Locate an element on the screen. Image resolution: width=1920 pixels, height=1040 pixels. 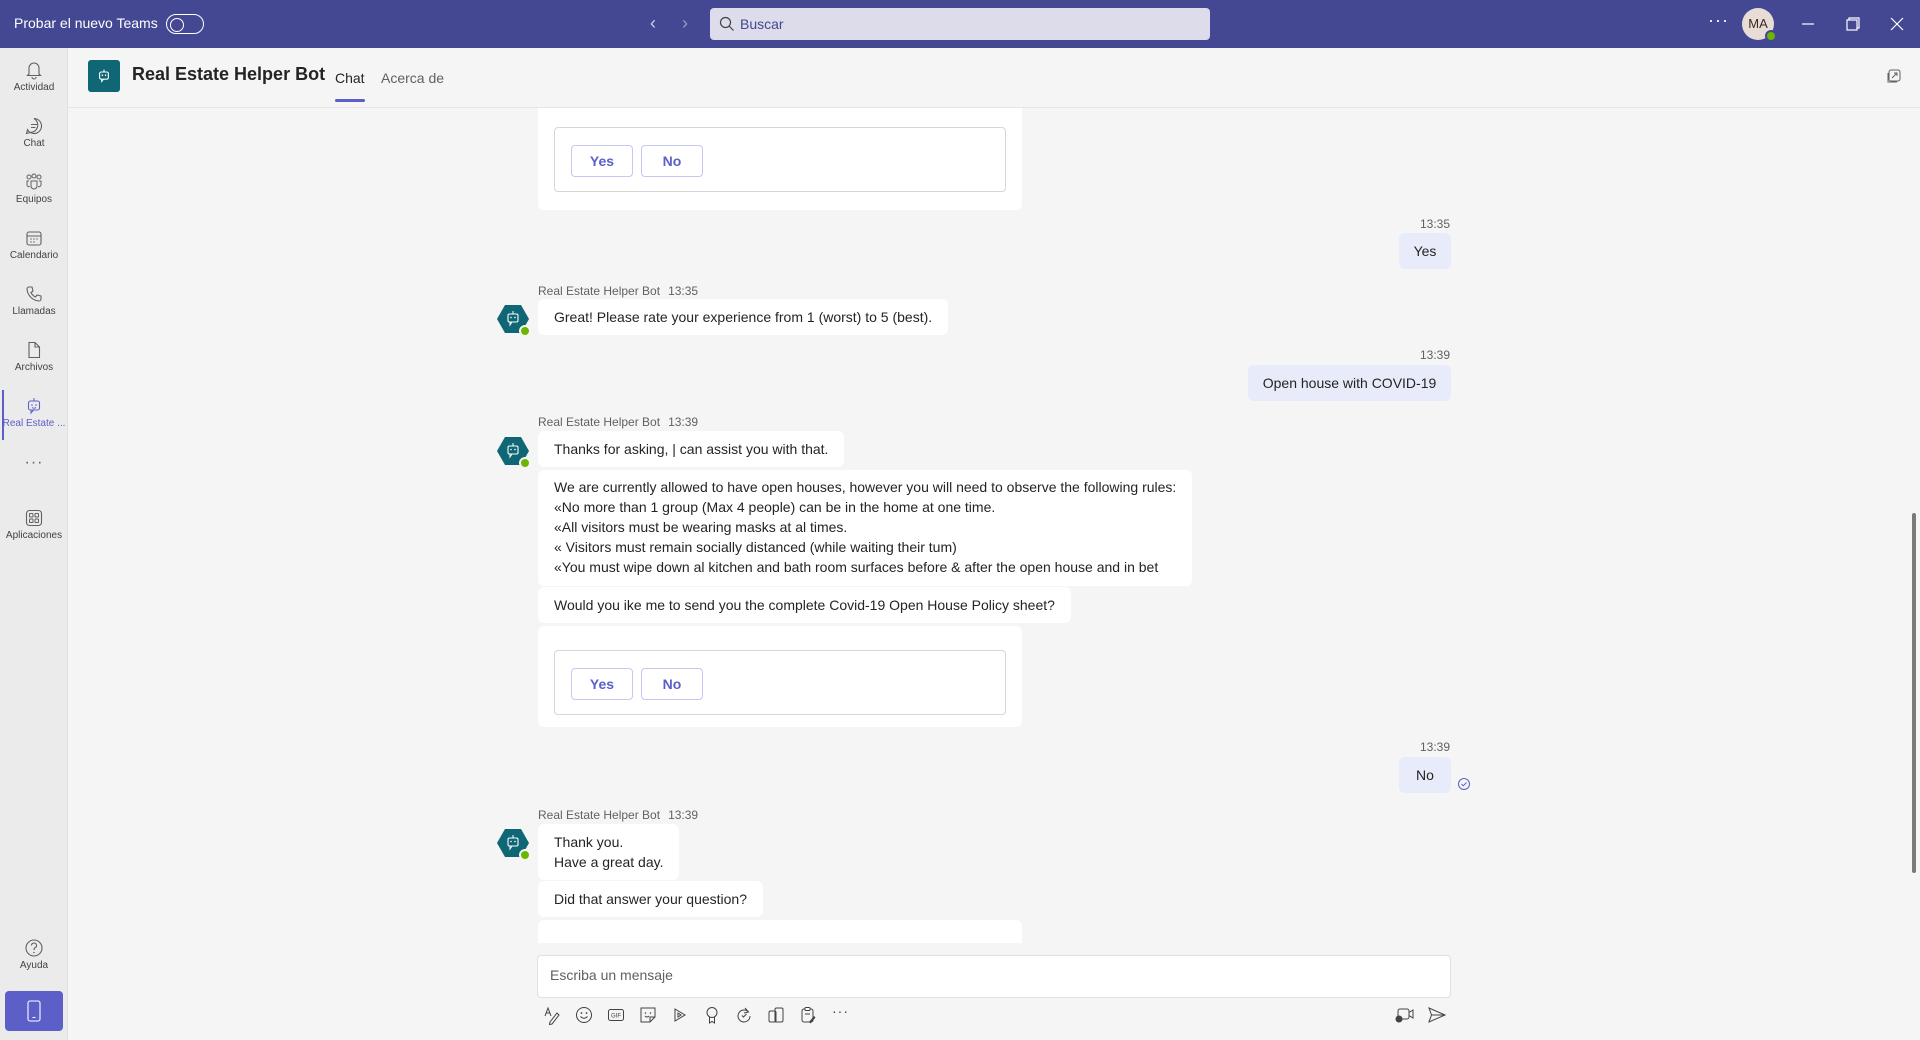
loop-button is located at coordinates (744, 1015).